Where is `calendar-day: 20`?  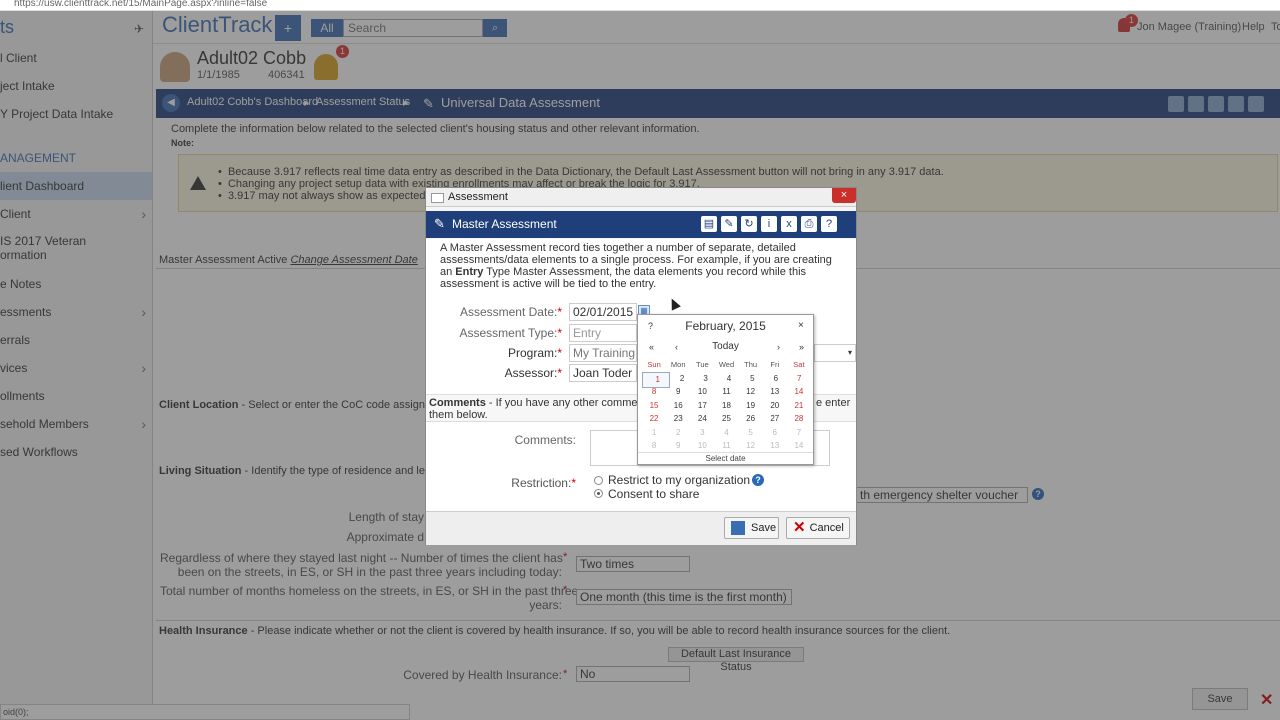 calendar-day: 20 is located at coordinates (775, 406).